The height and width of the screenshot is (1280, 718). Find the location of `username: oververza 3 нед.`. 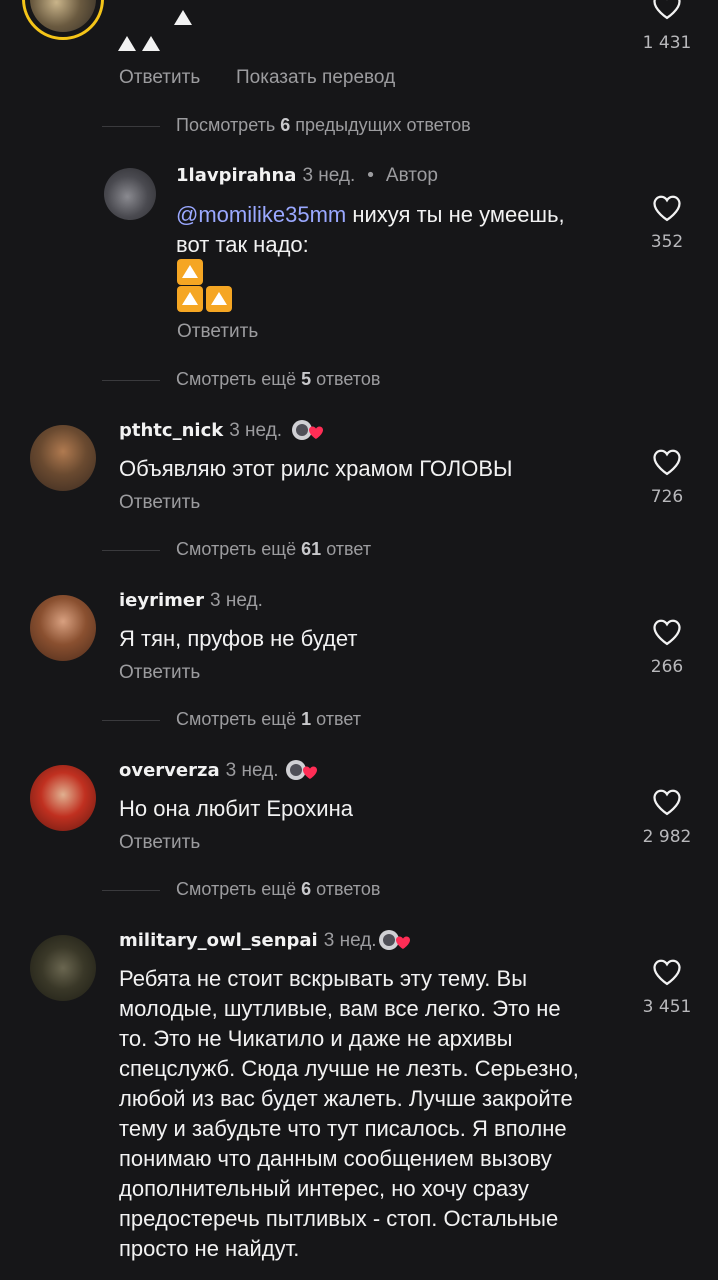

username: oververza 3 нед. is located at coordinates (199, 771).